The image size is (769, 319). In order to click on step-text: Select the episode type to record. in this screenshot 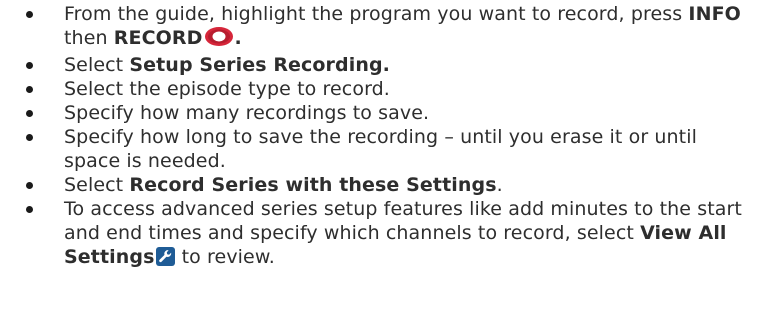, I will do `click(227, 89)`.